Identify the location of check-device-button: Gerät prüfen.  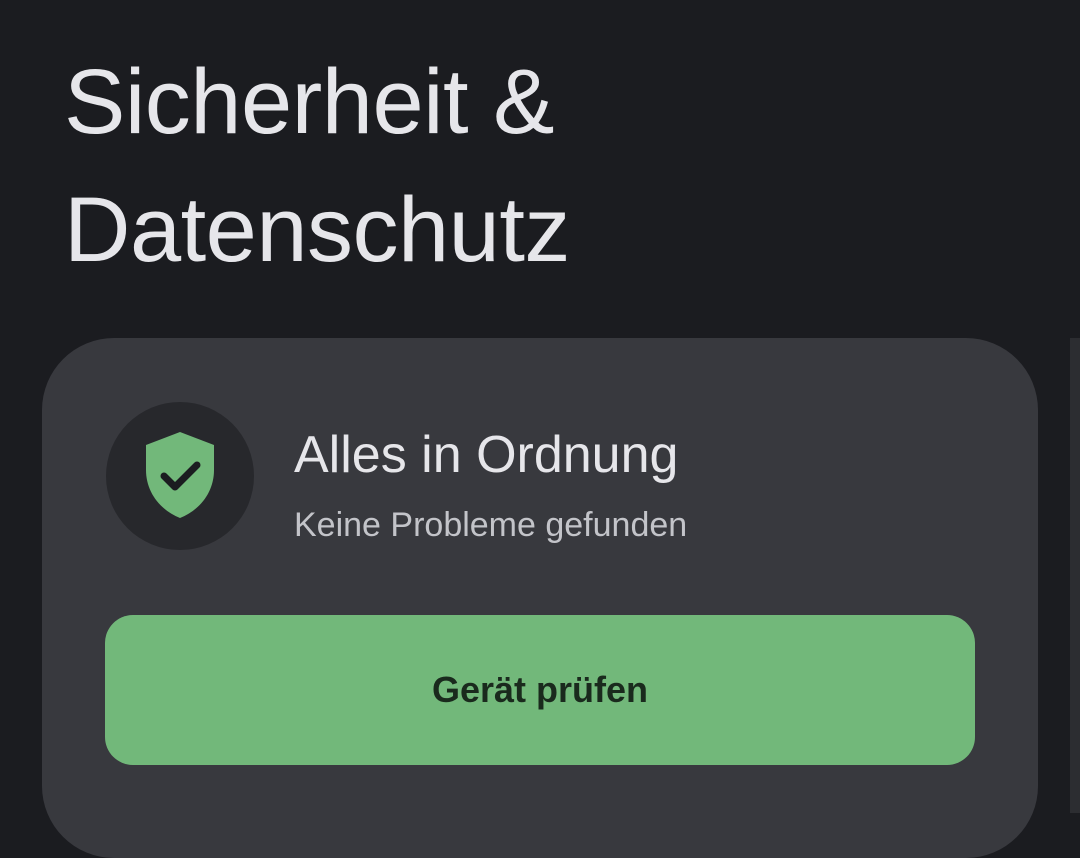
(540, 690).